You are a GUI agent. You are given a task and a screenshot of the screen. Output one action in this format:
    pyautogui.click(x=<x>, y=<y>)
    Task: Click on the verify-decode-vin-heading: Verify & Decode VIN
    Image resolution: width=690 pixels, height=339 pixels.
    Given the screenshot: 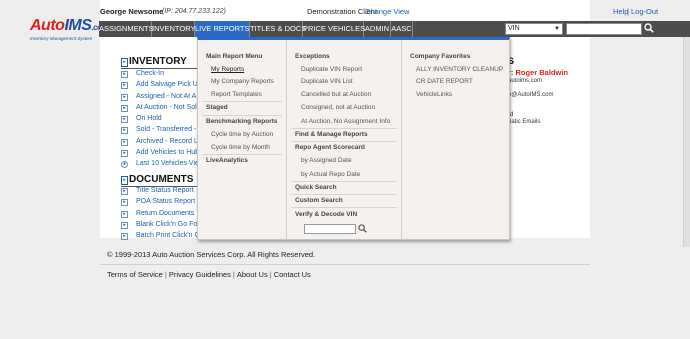 What is the action you would take?
    pyautogui.click(x=326, y=214)
    